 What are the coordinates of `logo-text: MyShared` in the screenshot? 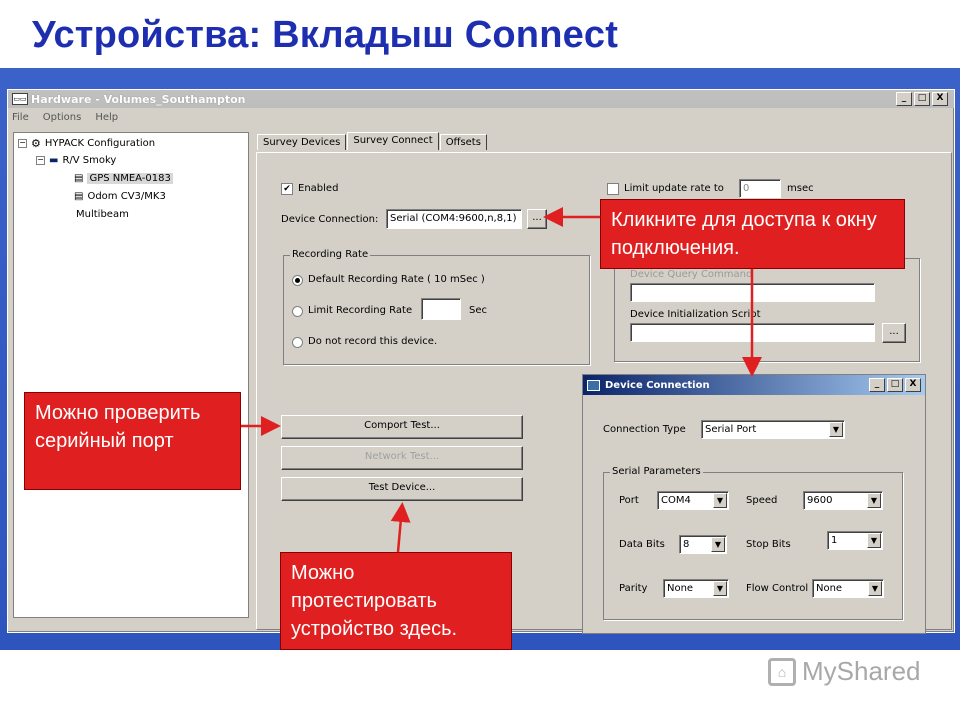 It's located at (861, 671).